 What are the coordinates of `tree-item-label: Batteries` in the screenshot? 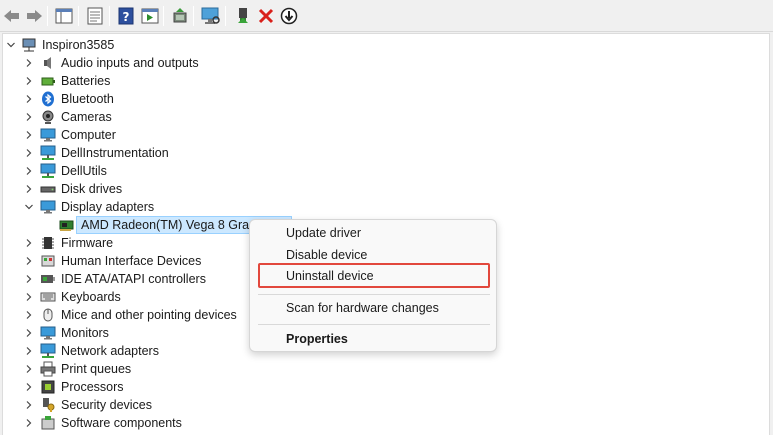 It's located at (86, 81).